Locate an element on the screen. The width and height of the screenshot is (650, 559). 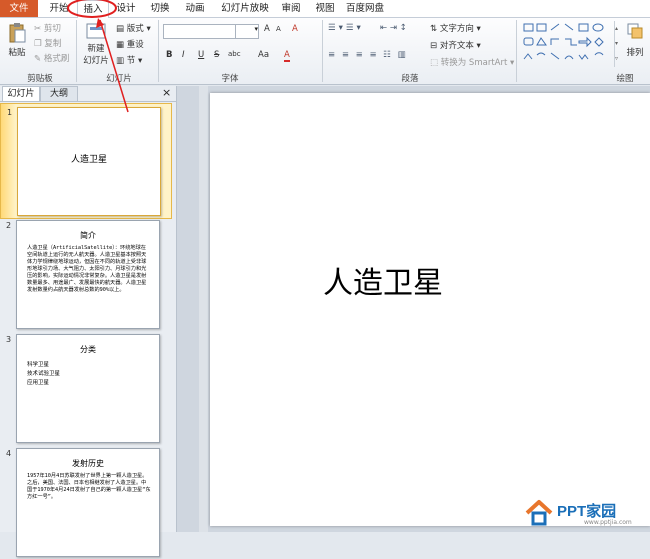
arrow-head-icon is located at coordinates (100, 23).